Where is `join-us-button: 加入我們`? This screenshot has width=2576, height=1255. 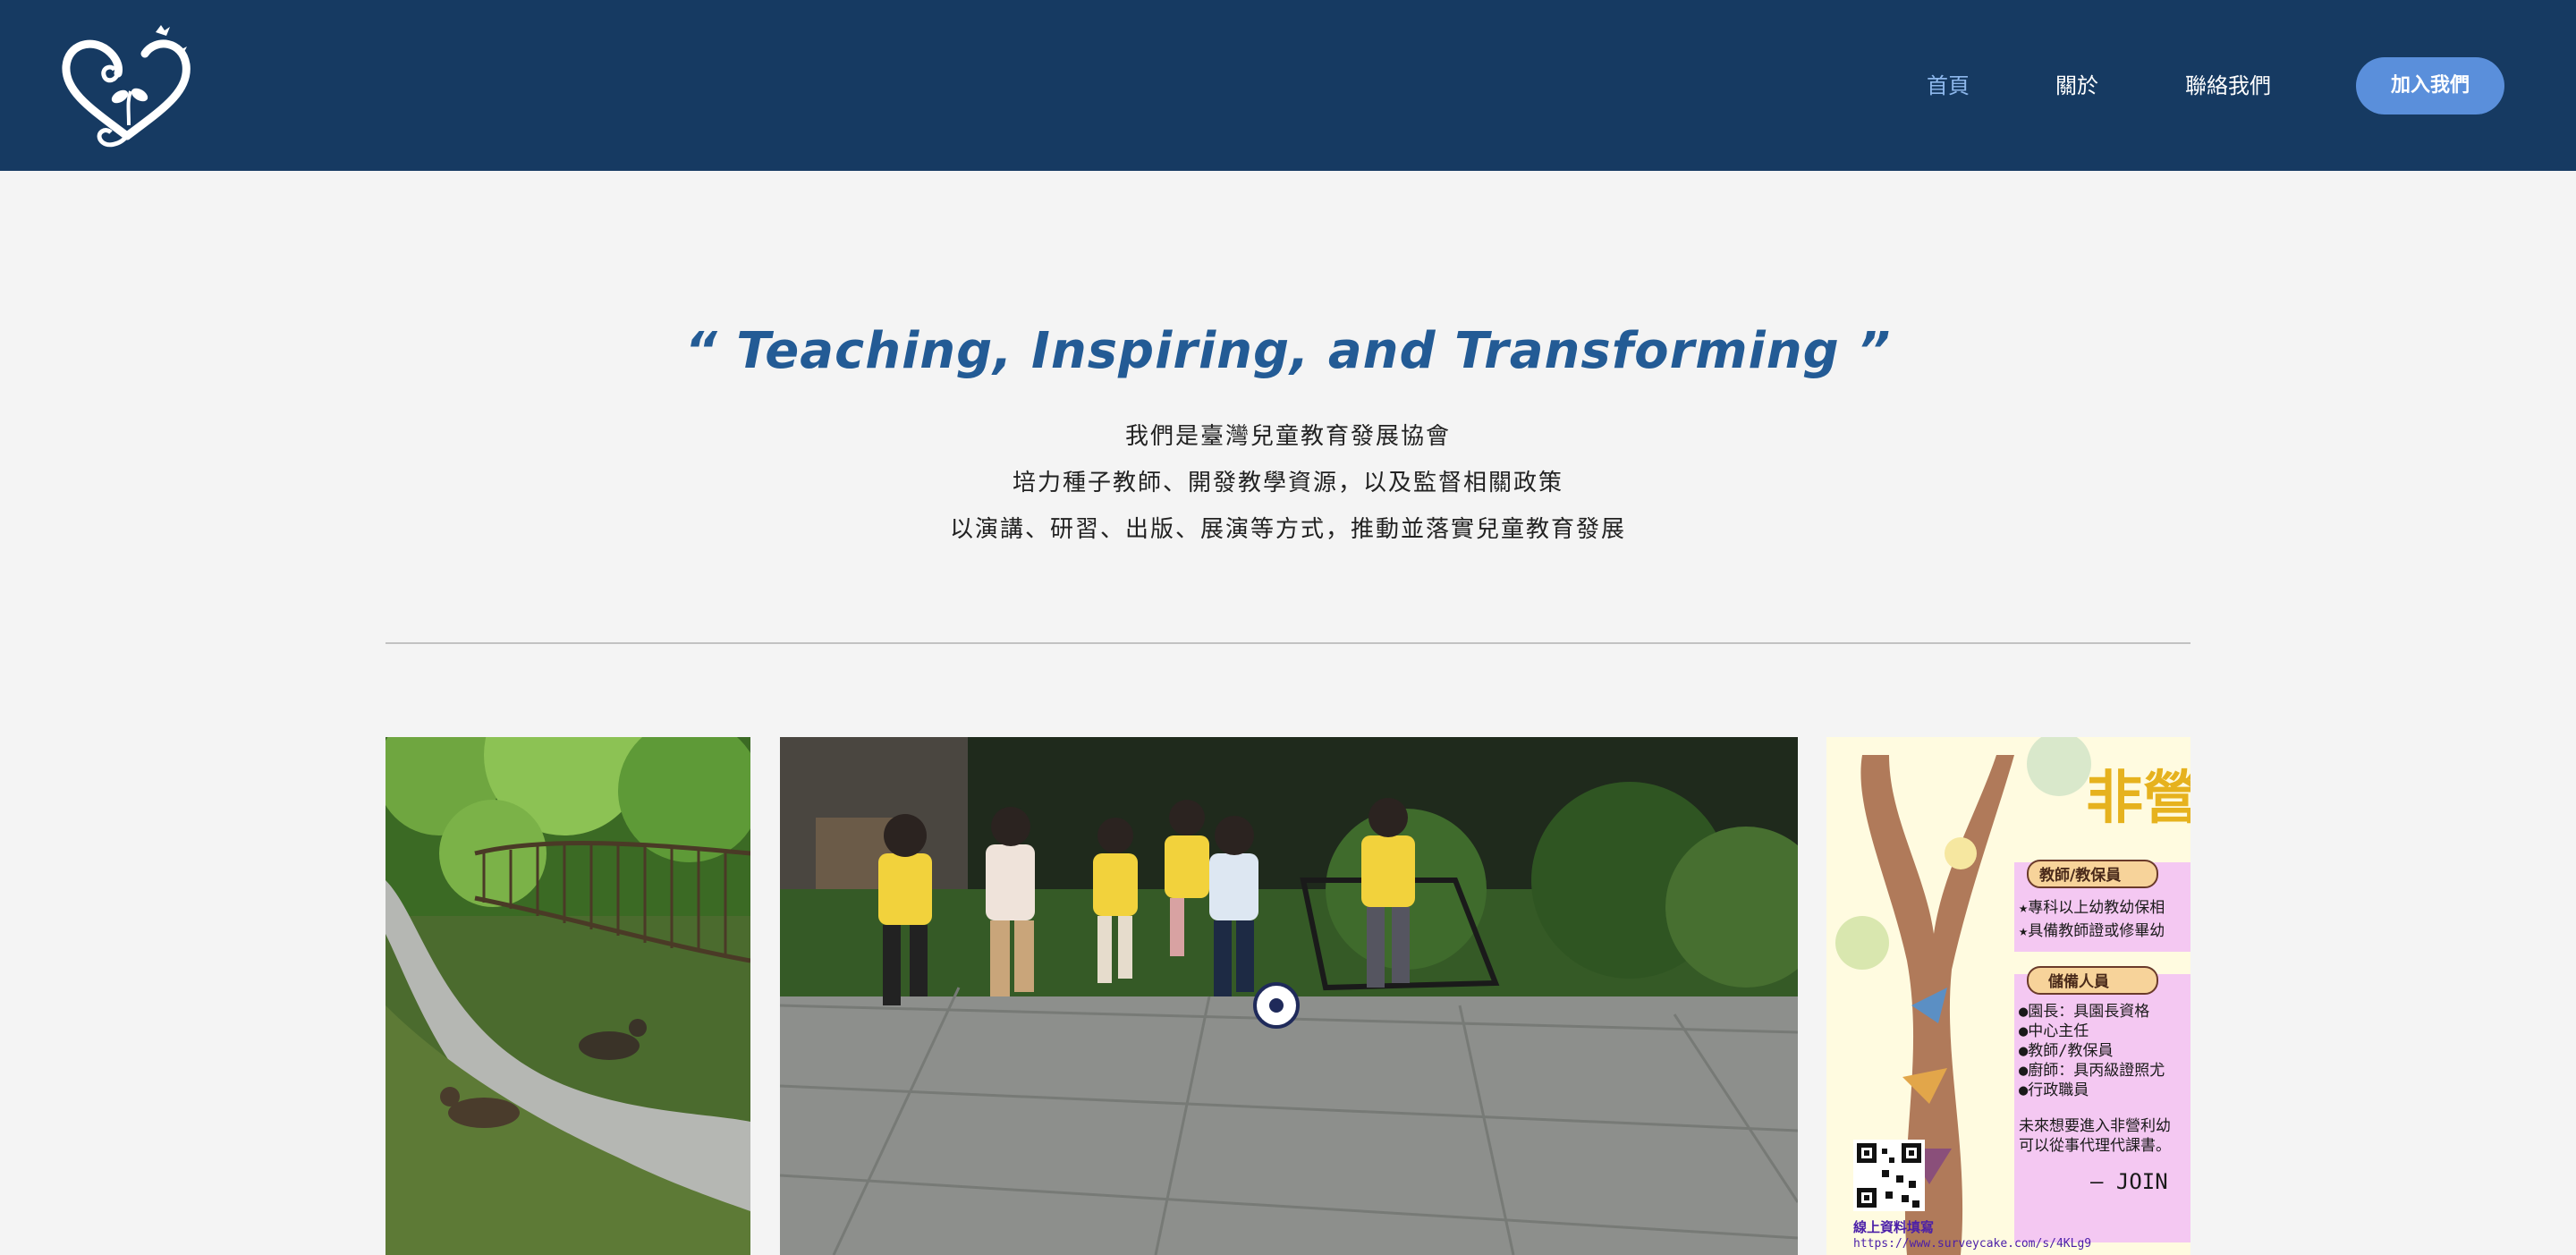 join-us-button: 加入我們 is located at coordinates (2430, 85).